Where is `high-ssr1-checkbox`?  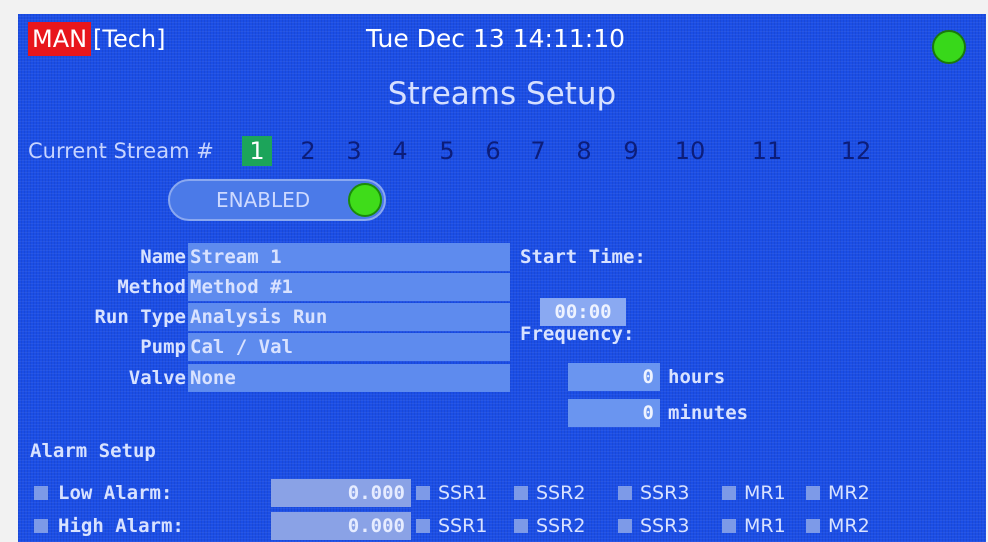
high-ssr1-checkbox is located at coordinates (423, 526).